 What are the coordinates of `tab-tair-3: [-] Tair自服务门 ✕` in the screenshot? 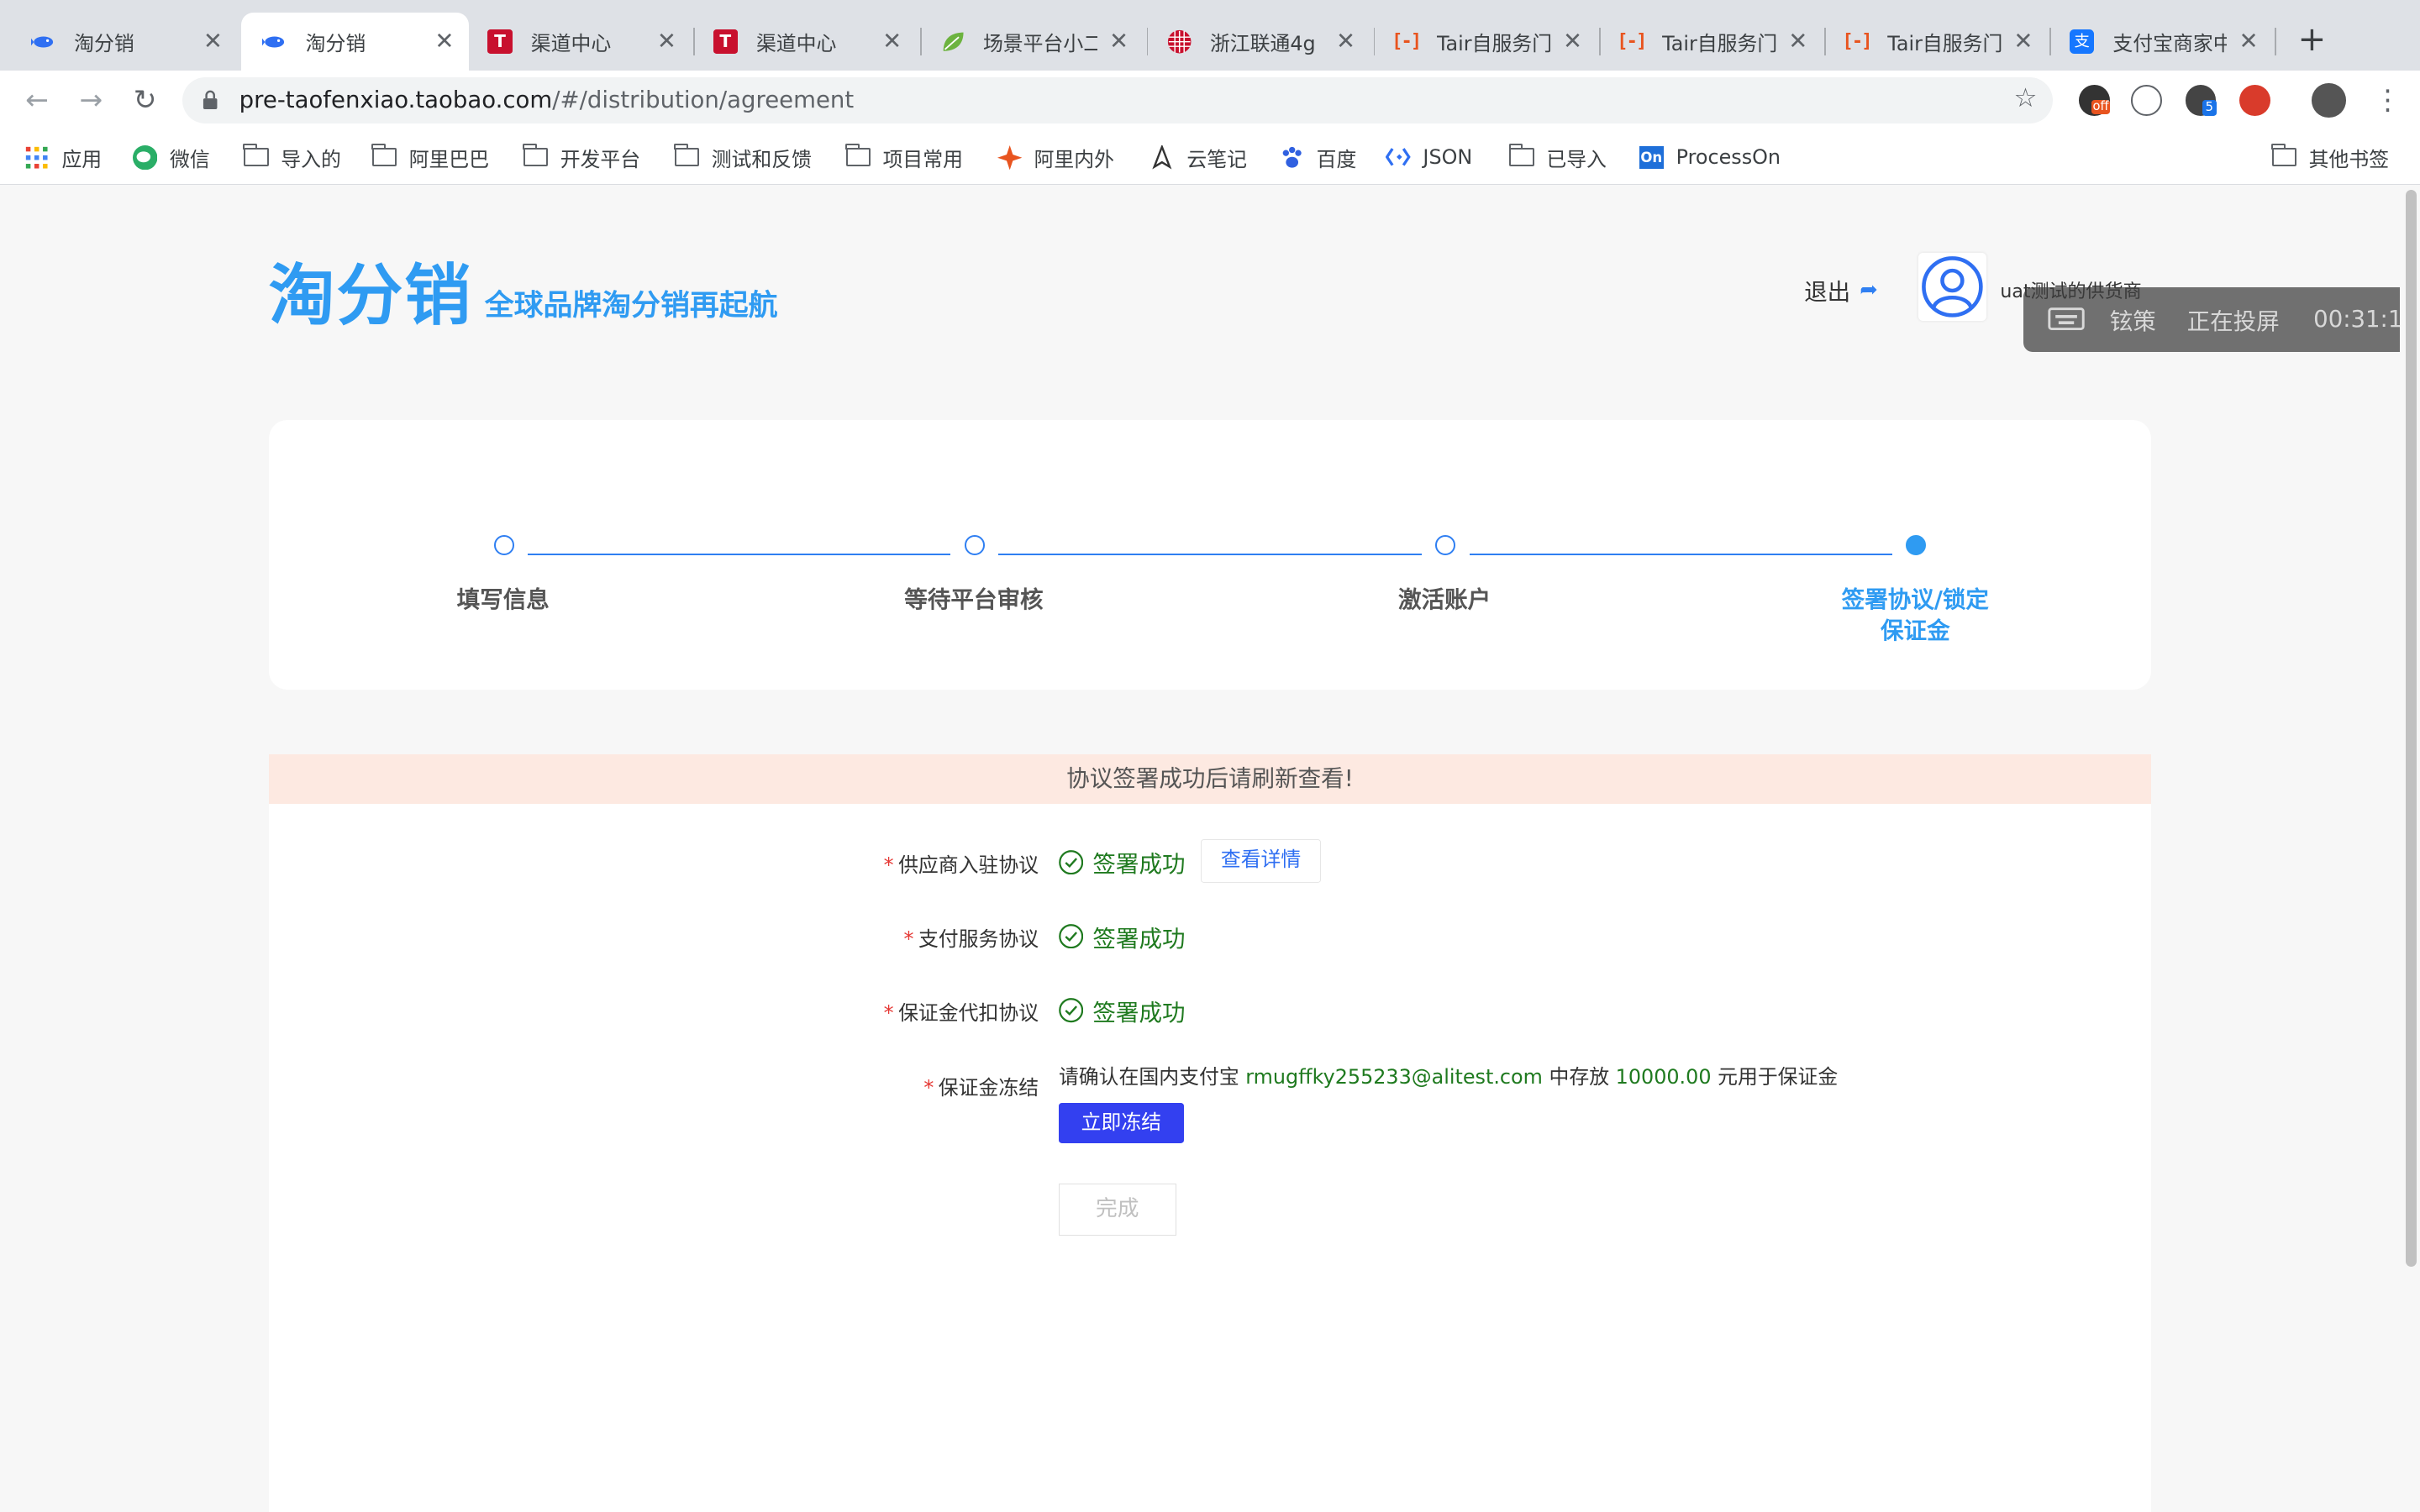 It's located at (1938, 42).